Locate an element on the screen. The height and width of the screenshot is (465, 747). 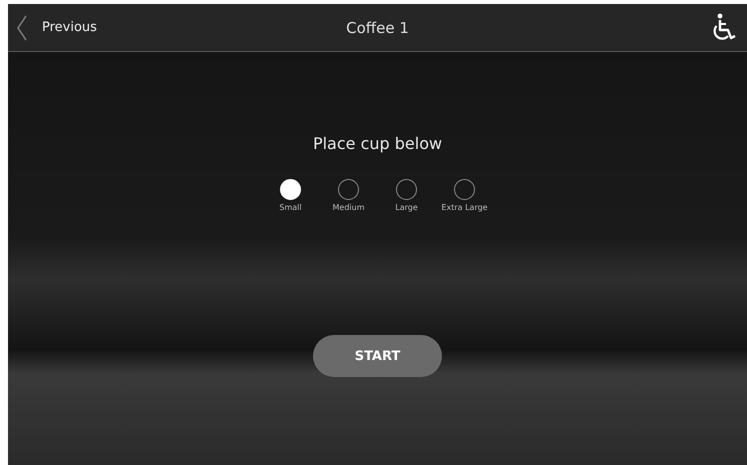
cup-size-option: Small is located at coordinates (290, 195).